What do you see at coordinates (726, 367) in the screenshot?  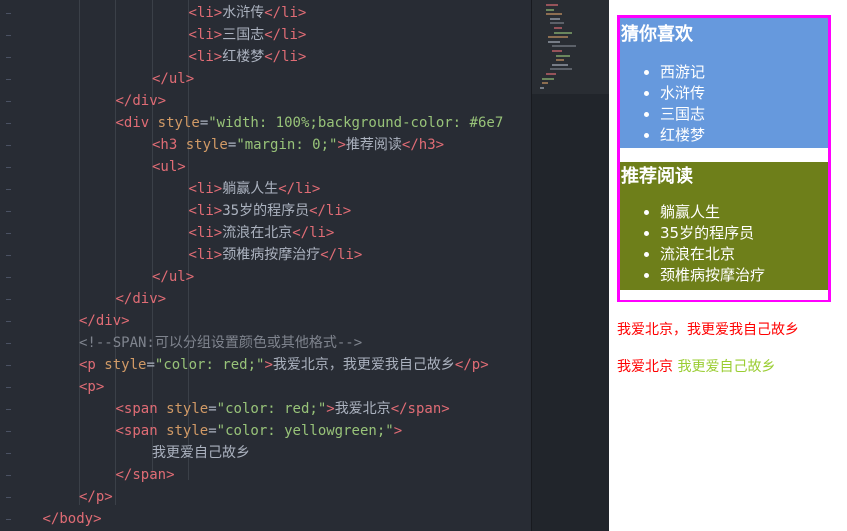 I see `yellowgreen-span: 我更爱自己故乡` at bounding box center [726, 367].